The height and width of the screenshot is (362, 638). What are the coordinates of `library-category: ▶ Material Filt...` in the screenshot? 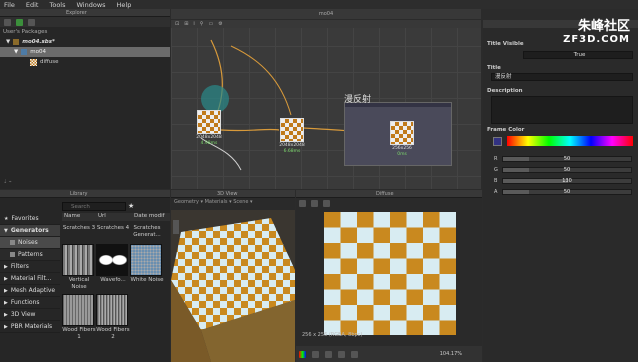 It's located at (30, 279).